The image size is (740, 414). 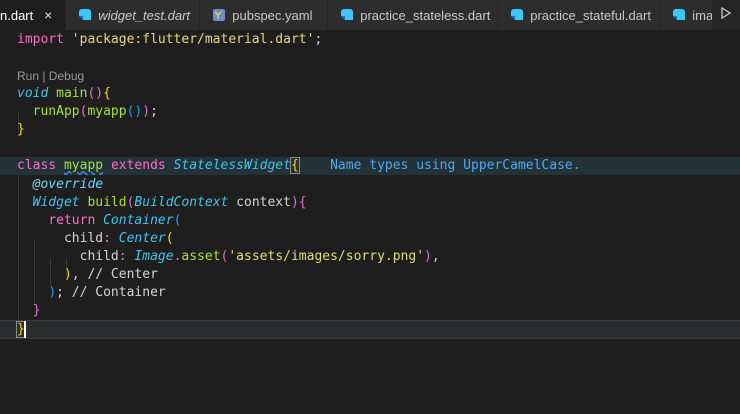 I want to click on tab-label: practice_stateful.dart, so click(x=590, y=15).